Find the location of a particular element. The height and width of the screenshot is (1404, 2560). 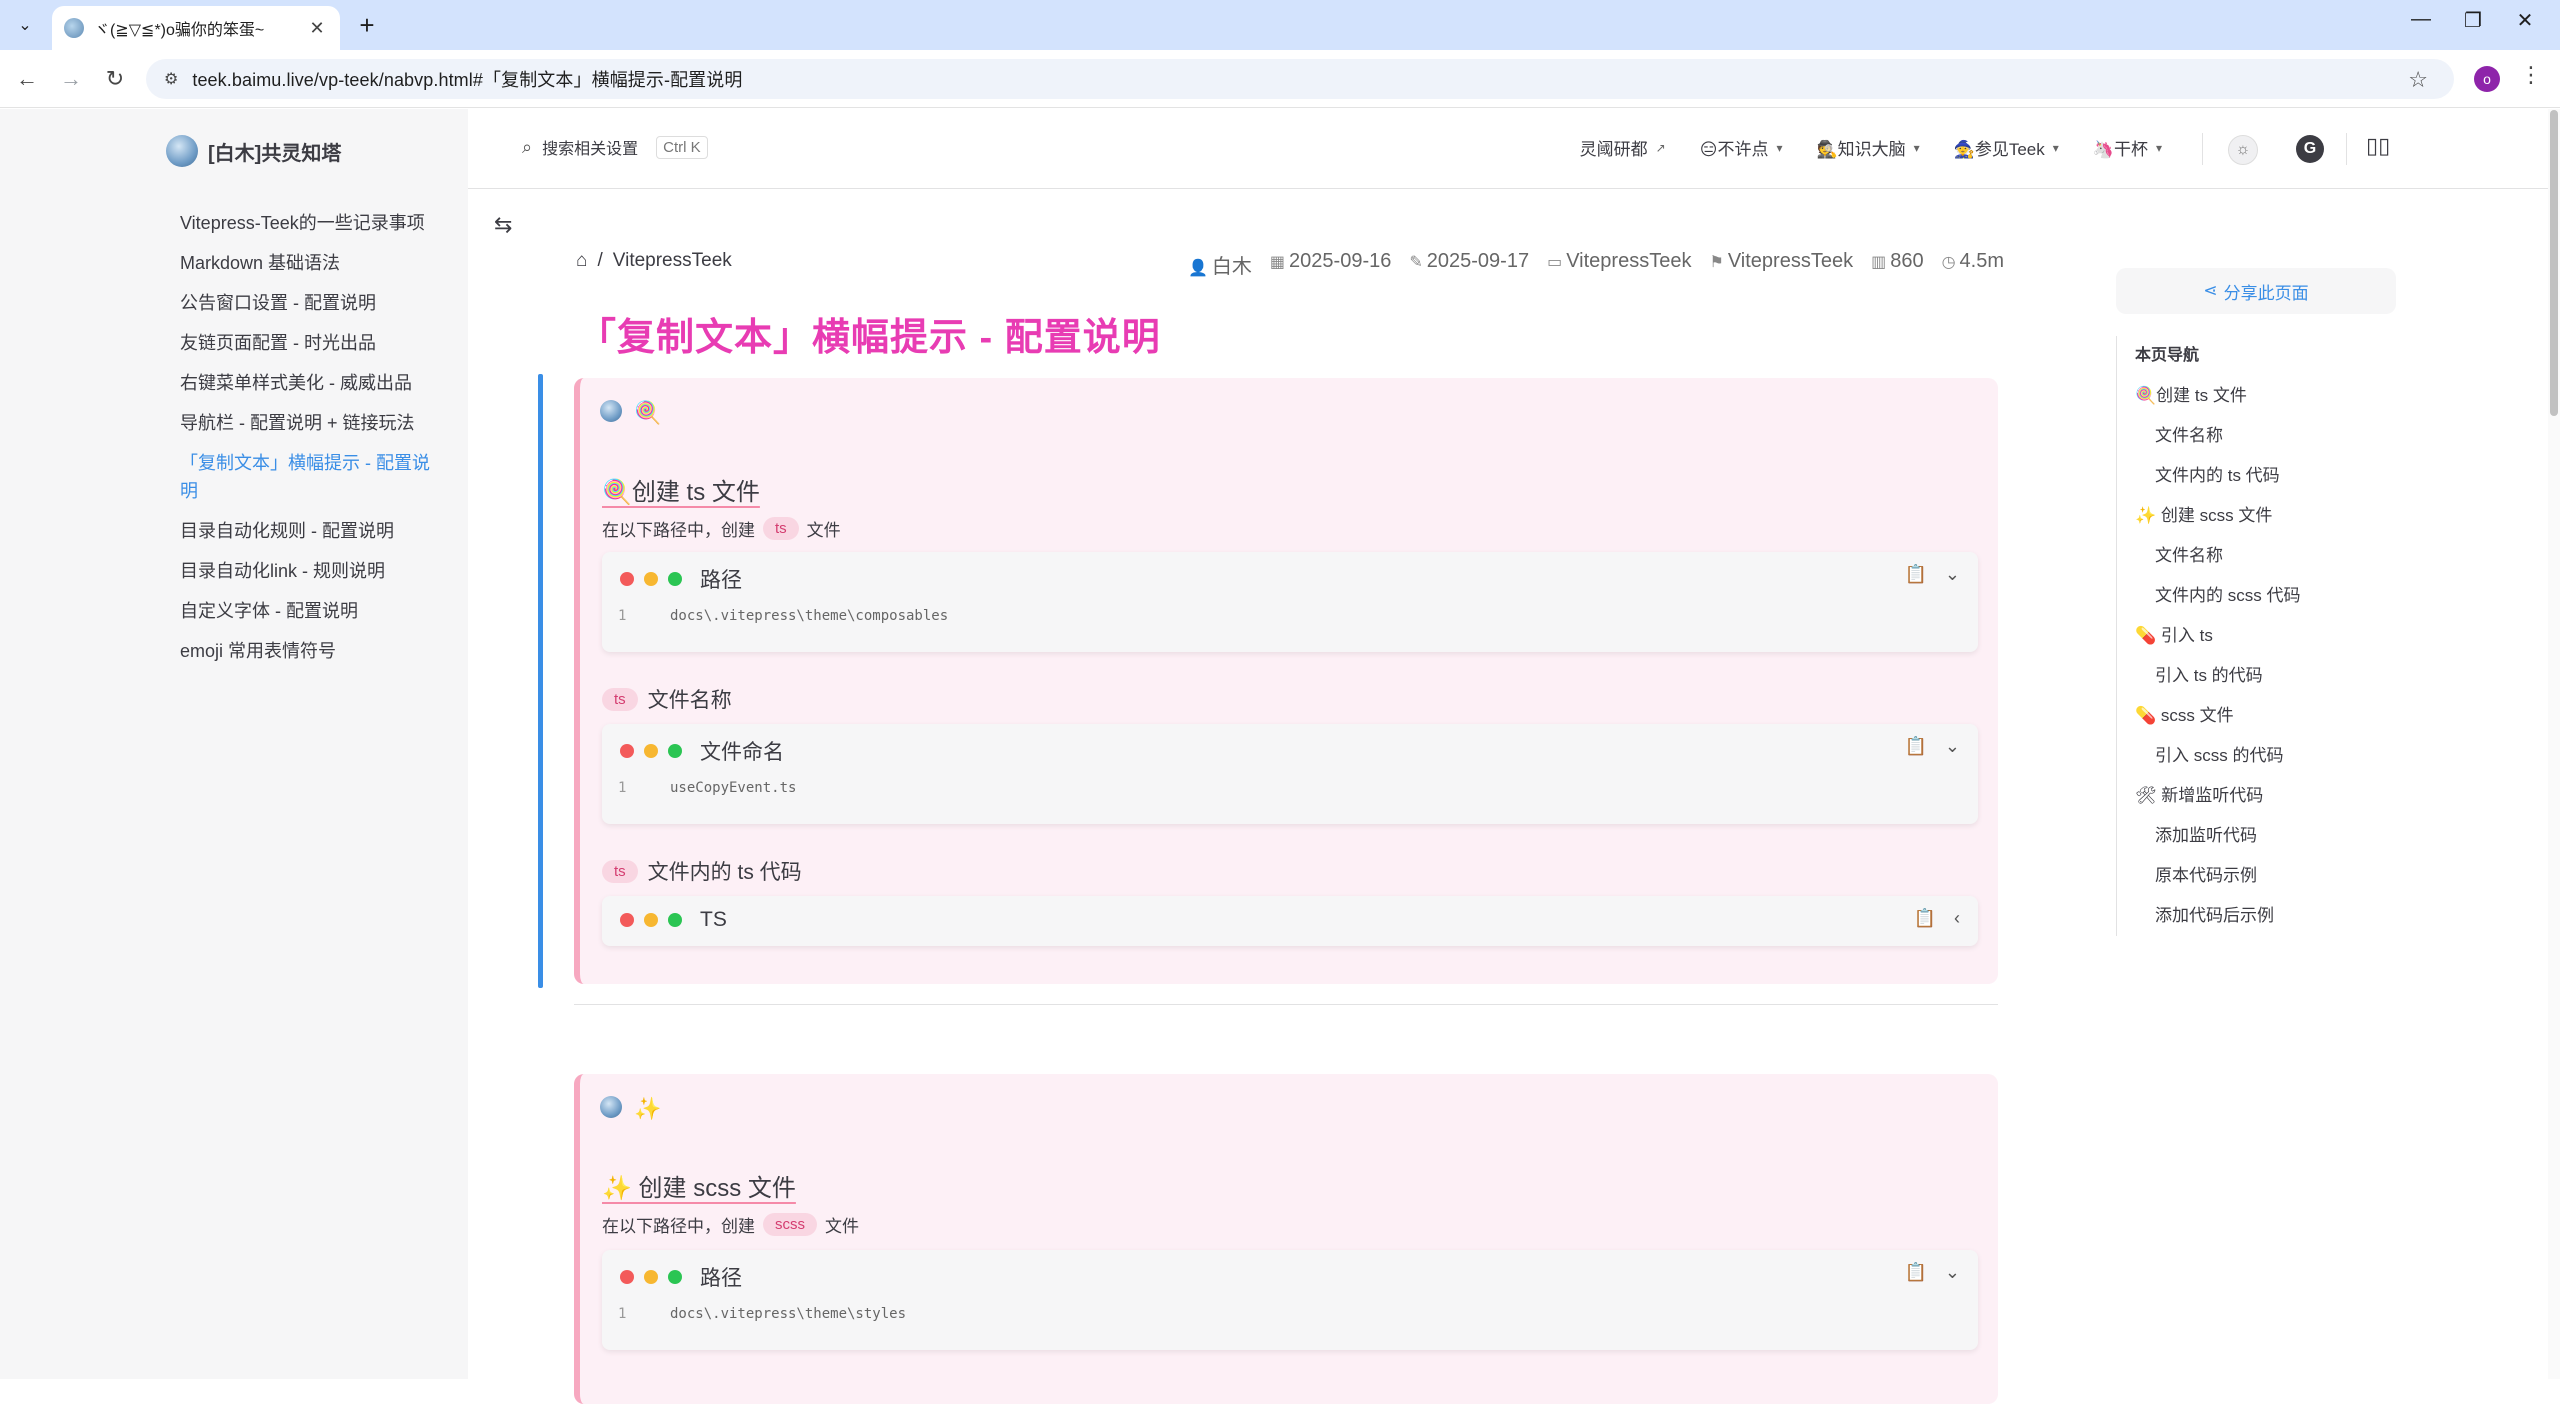

toc-item: 💊 引入 ts is located at coordinates (2275, 636).